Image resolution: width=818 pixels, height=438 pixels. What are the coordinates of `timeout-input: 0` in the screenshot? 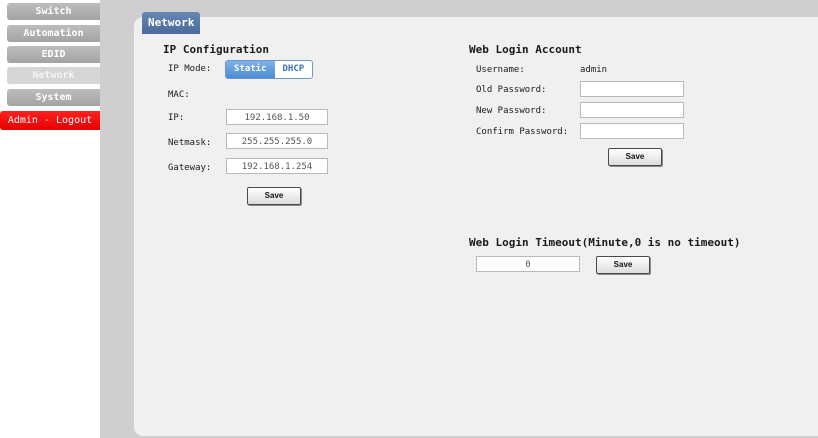 It's located at (528, 264).